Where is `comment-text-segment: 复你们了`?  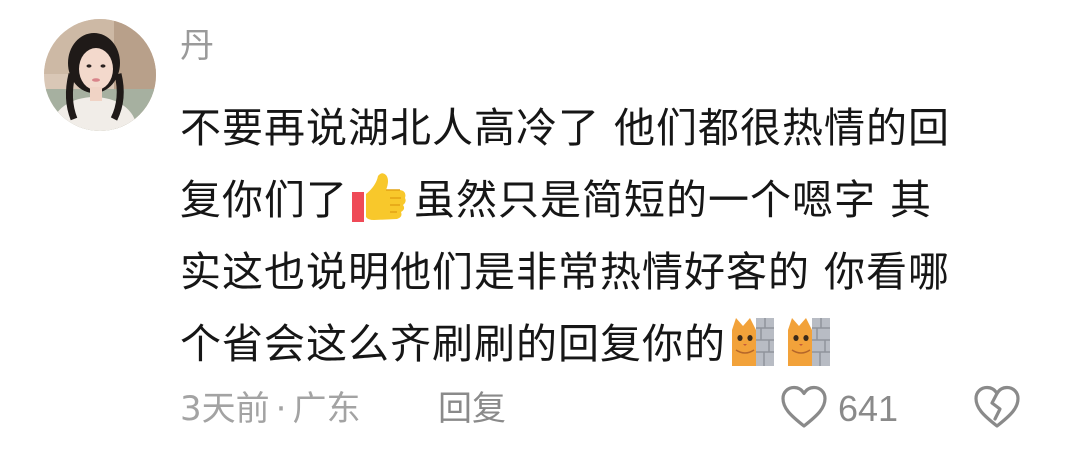 comment-text-segment: 复你们了 is located at coordinates (264, 200).